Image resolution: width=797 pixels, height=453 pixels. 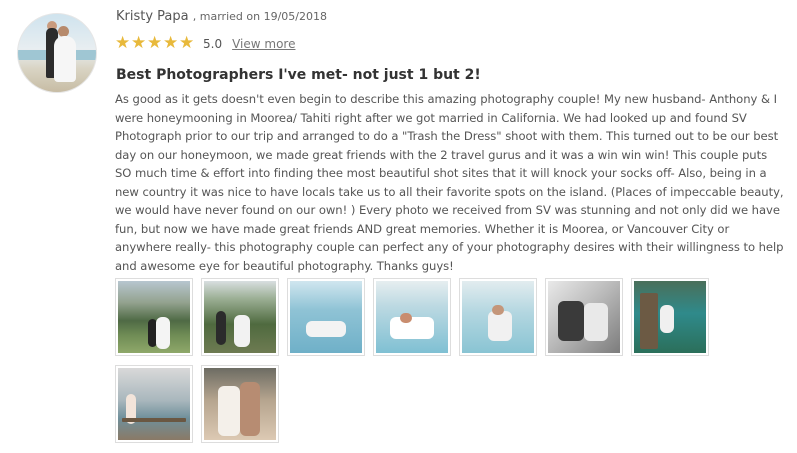 I want to click on photo-couple-mountain, so click(x=154, y=317).